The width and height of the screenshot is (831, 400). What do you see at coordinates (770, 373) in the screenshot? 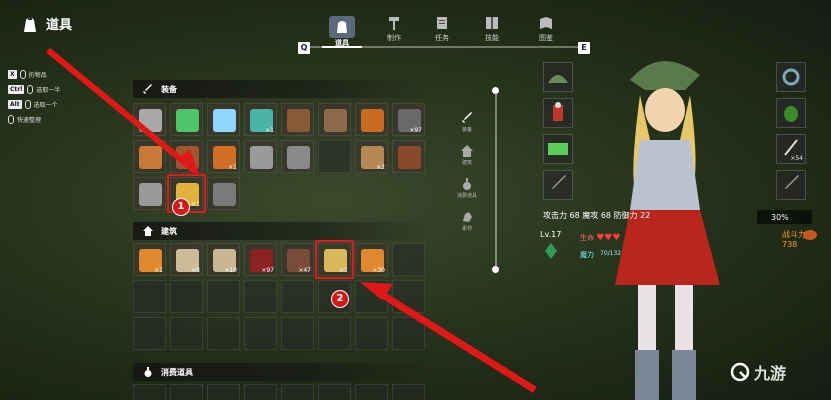
I see `watermark-text: 九游` at bounding box center [770, 373].